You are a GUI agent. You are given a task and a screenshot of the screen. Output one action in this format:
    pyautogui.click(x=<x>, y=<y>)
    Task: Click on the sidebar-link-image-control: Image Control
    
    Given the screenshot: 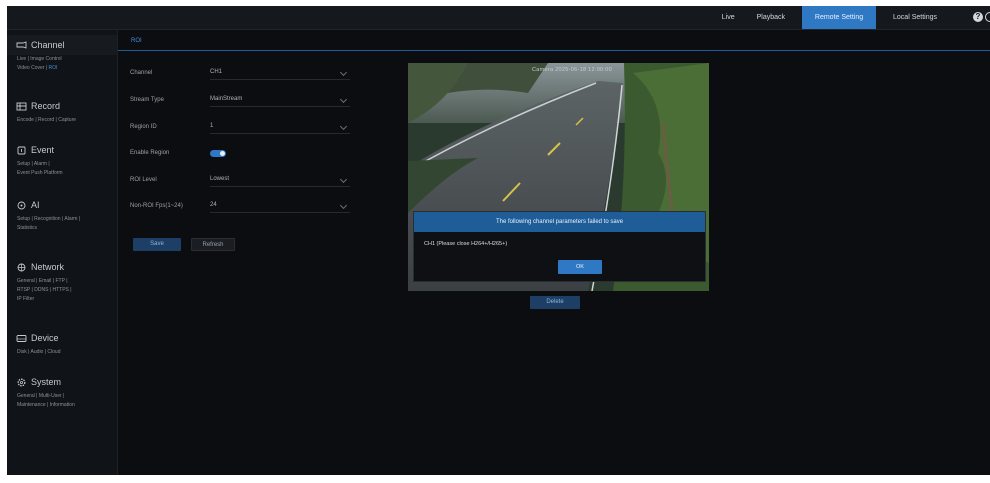 What is the action you would take?
    pyautogui.click(x=45, y=59)
    